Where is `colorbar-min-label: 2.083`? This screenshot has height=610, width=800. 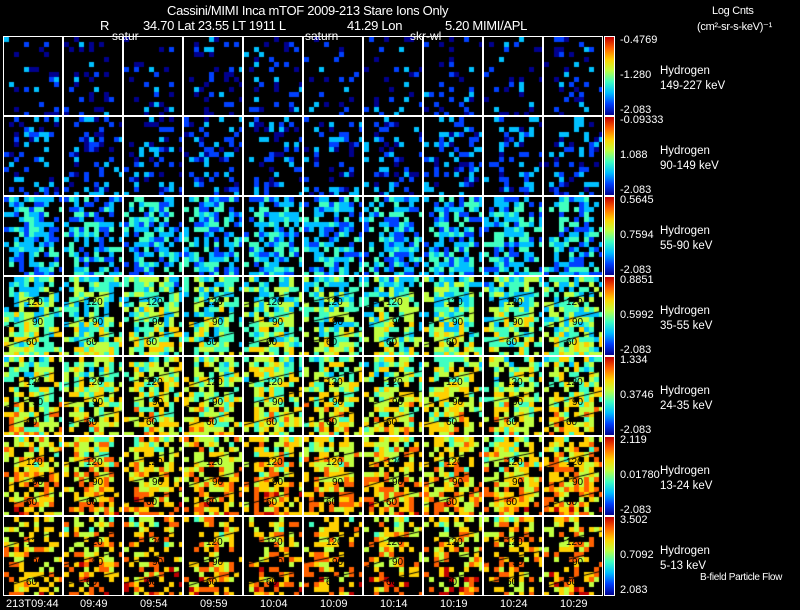
colorbar-min-label: 2.083 is located at coordinates (634, 590).